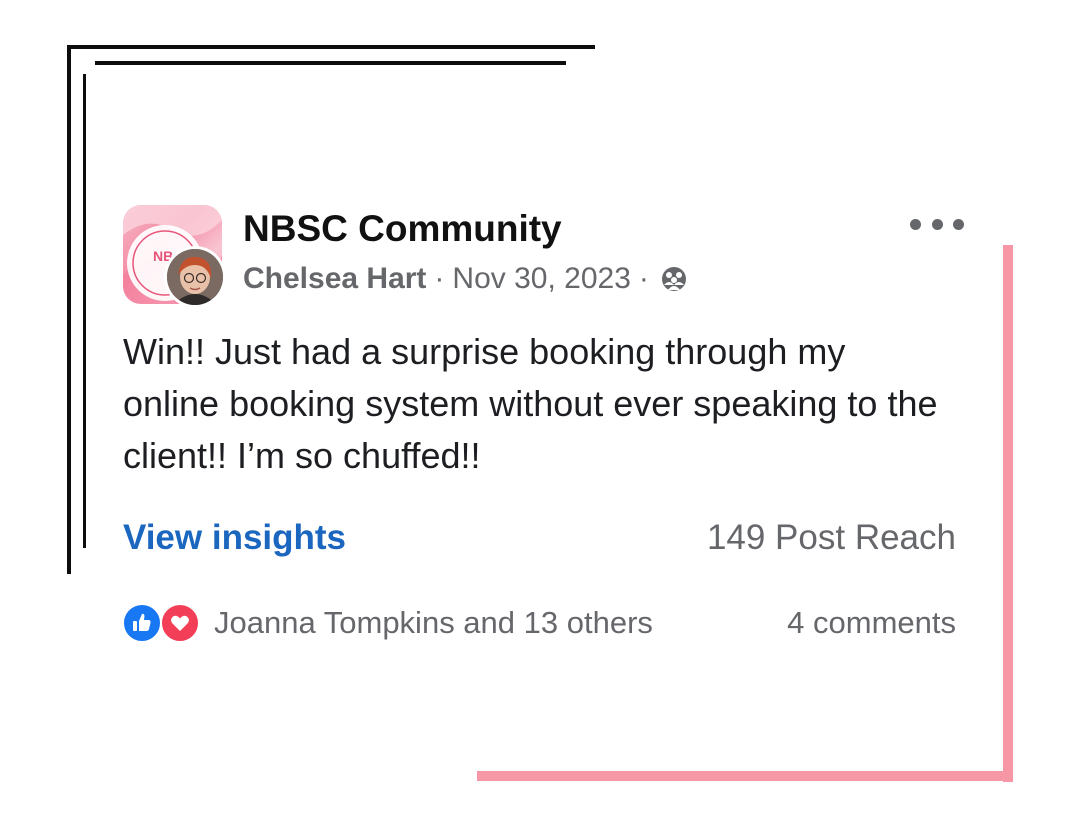 The width and height of the screenshot is (1080, 813). What do you see at coordinates (871, 623) in the screenshot?
I see `comments-count: 4 comments` at bounding box center [871, 623].